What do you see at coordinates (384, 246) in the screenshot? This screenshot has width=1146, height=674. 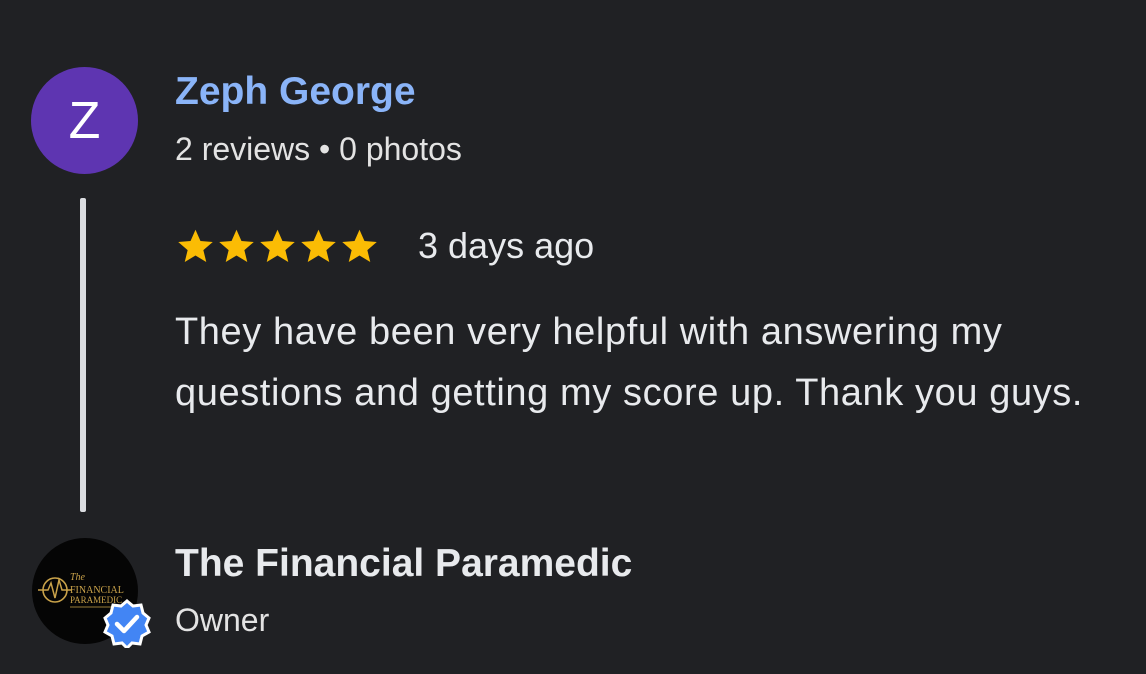 I see `rating-row: 3 days ago` at bounding box center [384, 246].